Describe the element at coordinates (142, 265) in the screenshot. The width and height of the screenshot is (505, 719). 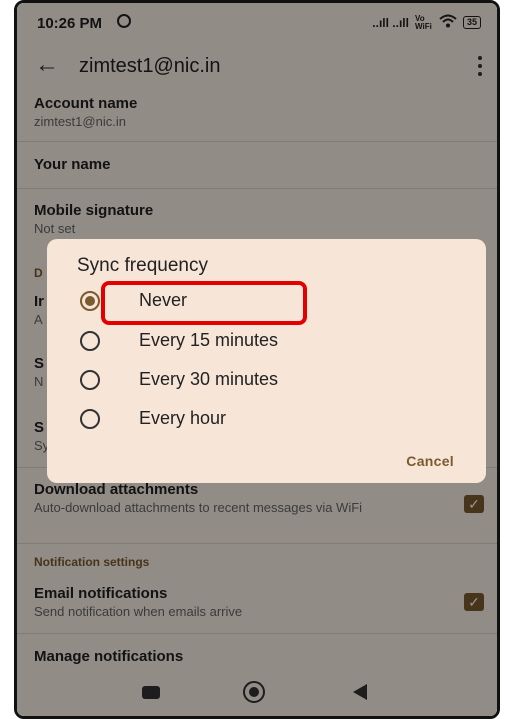
I see `dialog-title: Sync frequency` at that location.